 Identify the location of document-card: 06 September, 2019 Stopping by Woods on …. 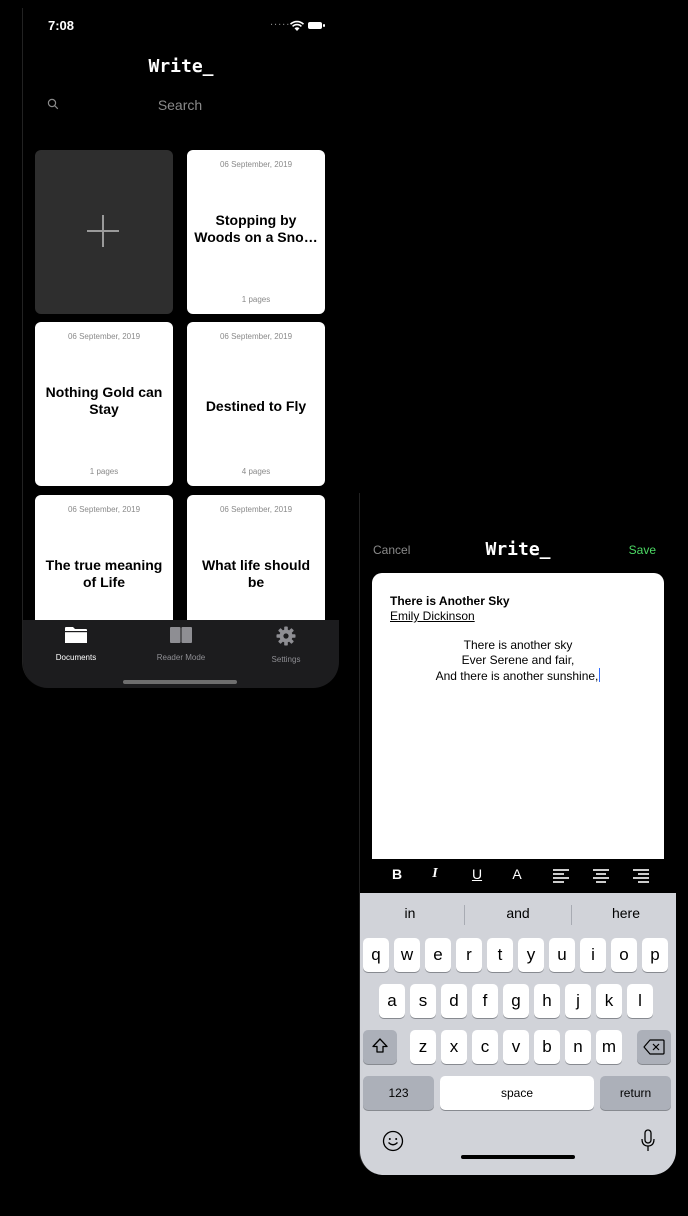
(256, 232).